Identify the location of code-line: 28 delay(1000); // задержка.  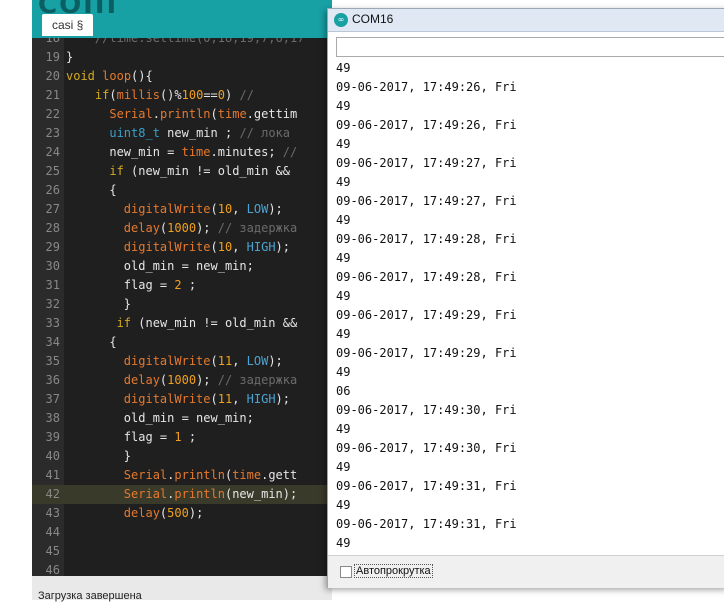
(182, 228).